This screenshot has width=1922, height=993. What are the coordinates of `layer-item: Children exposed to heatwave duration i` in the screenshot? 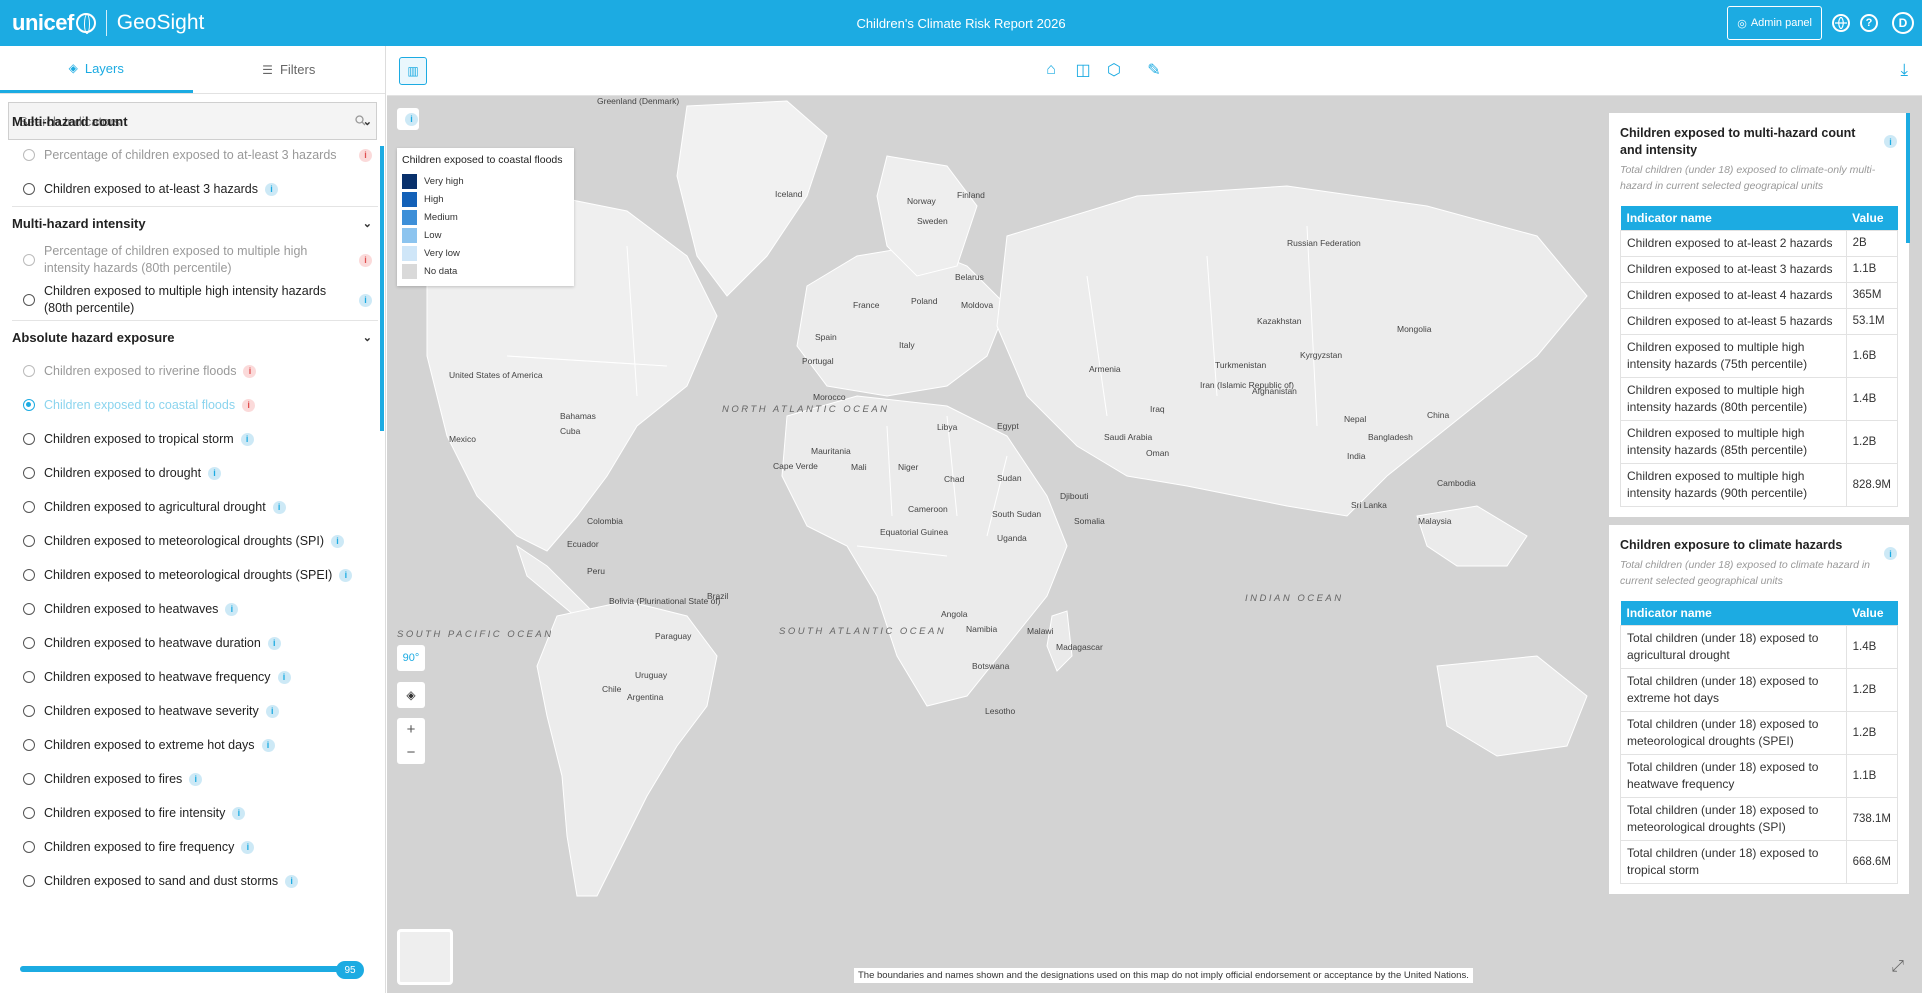 It's located at (195, 643).